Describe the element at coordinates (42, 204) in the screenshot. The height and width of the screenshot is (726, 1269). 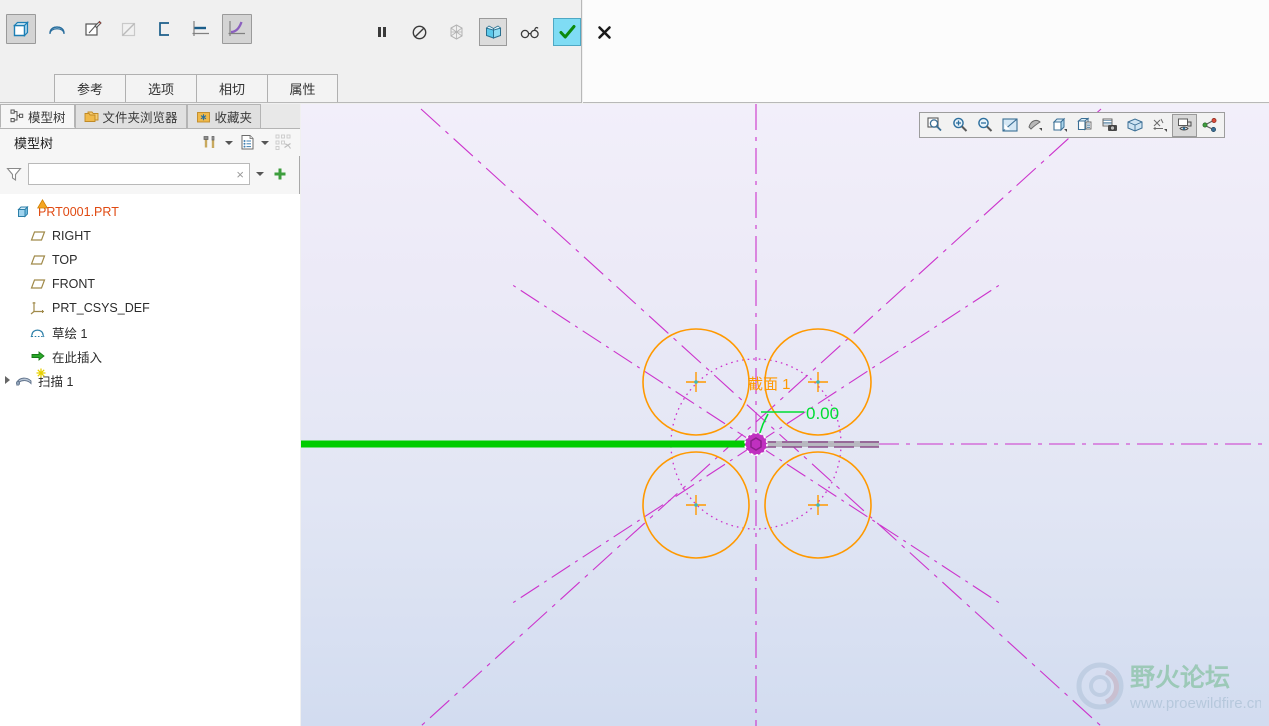
I see `warning-triangle-icon` at that location.